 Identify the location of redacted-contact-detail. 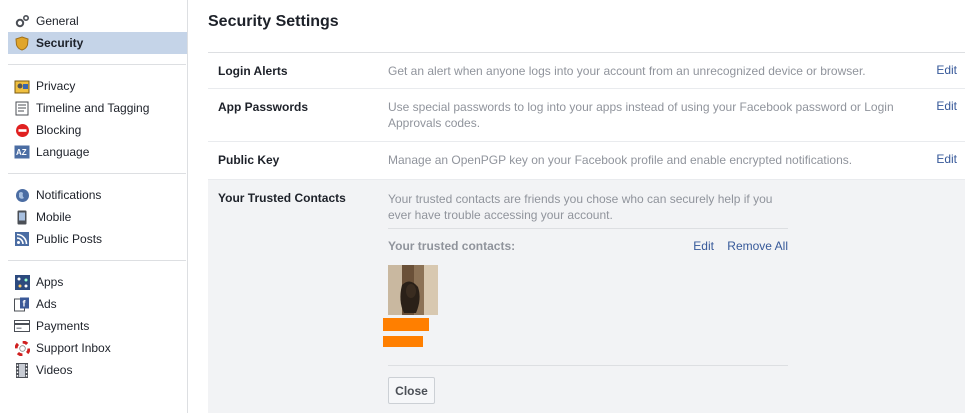
(403, 341).